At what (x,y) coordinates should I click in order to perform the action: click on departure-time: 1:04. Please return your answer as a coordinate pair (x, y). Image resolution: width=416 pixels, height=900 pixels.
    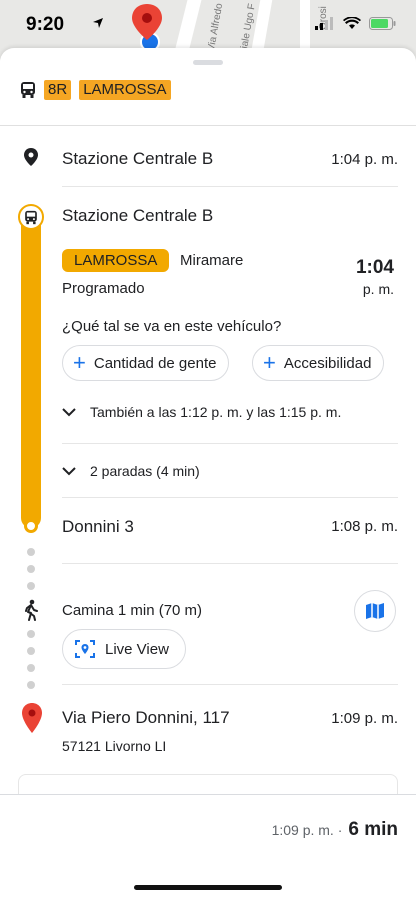
    Looking at the image, I should click on (374, 267).